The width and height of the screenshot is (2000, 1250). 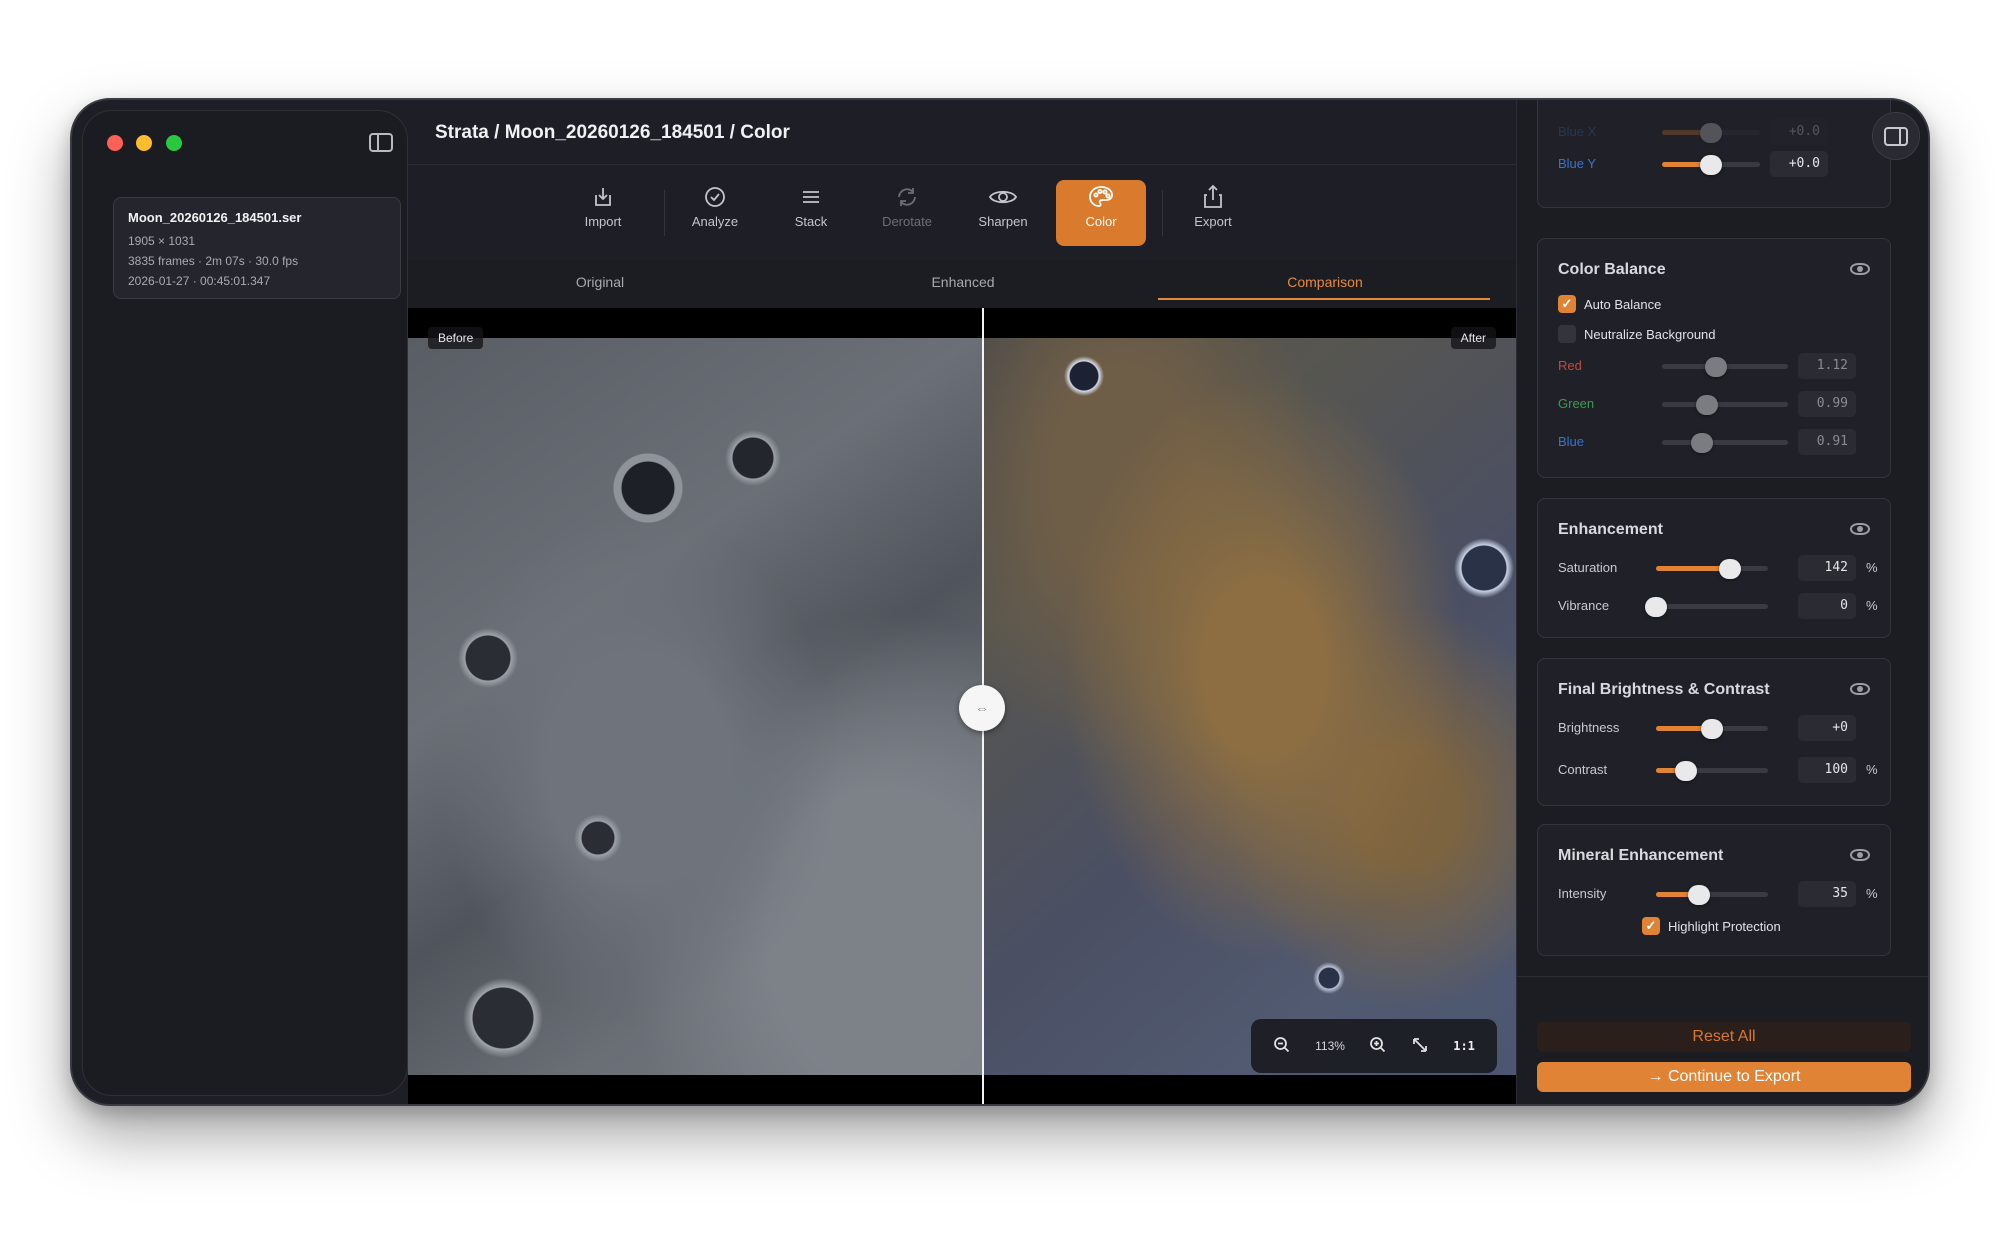 I want to click on saturation-slider, so click(x=1712, y=569).